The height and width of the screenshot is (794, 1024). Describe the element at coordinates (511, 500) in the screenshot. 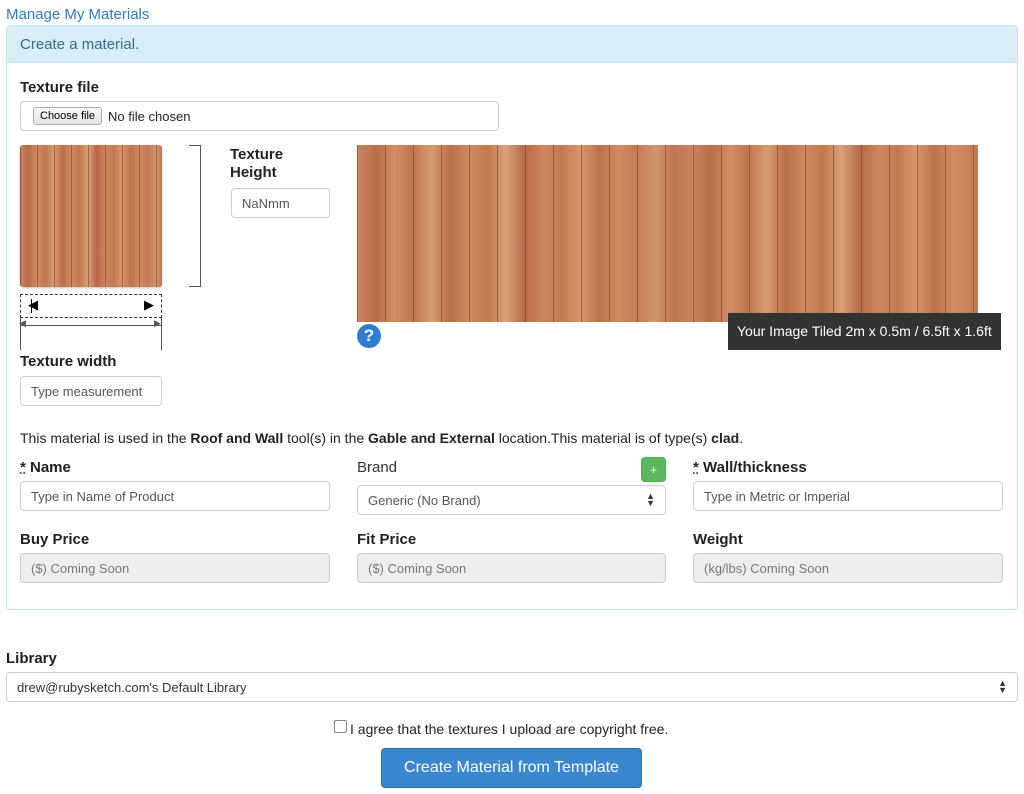

I see `brand-select: Generic (No Brand) ▲ ▼` at that location.